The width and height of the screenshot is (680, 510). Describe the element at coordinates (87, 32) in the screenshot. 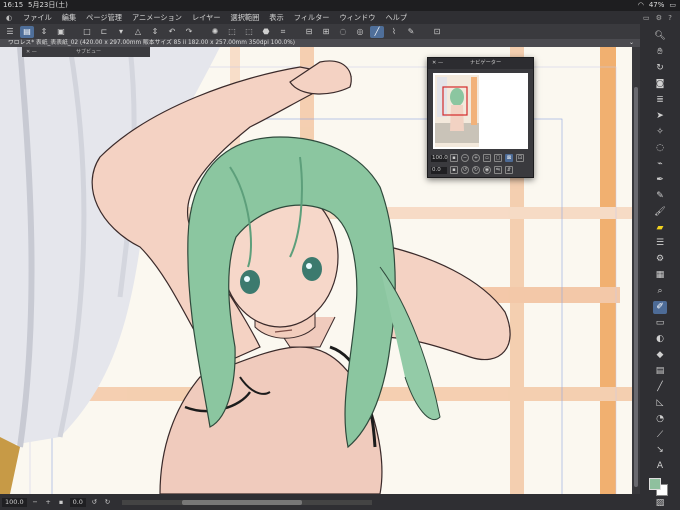

I see `new-page-icon: □` at that location.